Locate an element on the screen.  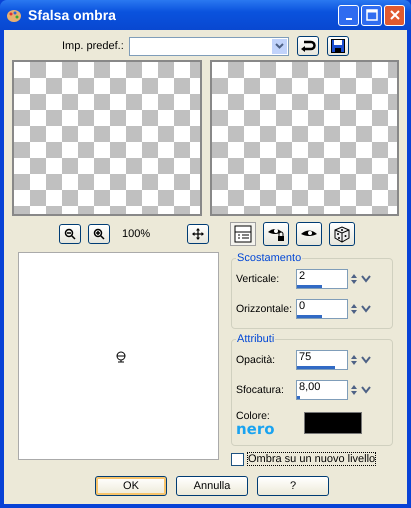
field-label: Sfocatura: is located at coordinates (260, 390).